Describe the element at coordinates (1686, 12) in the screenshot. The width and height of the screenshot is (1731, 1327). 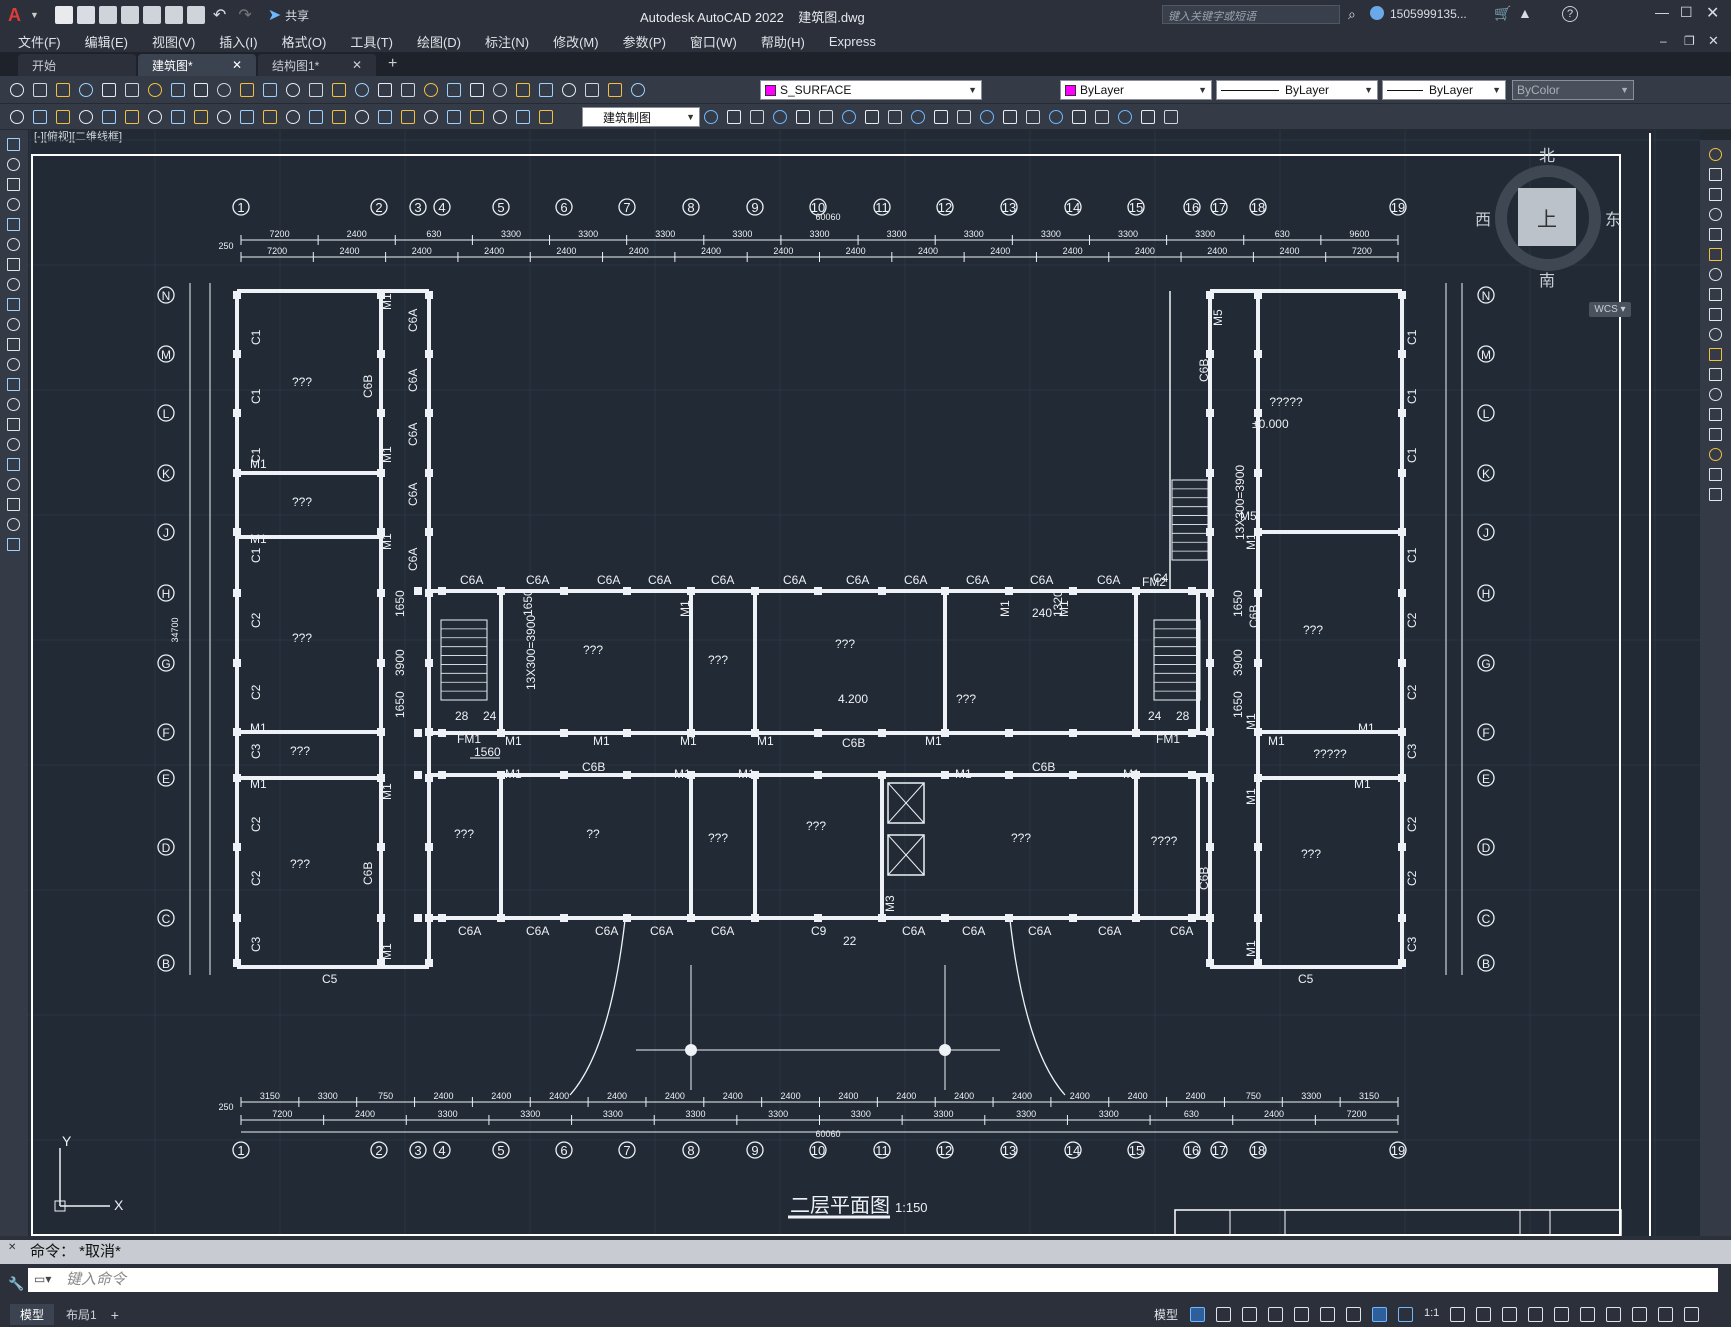
I see `maximize-button: ☐` at that location.